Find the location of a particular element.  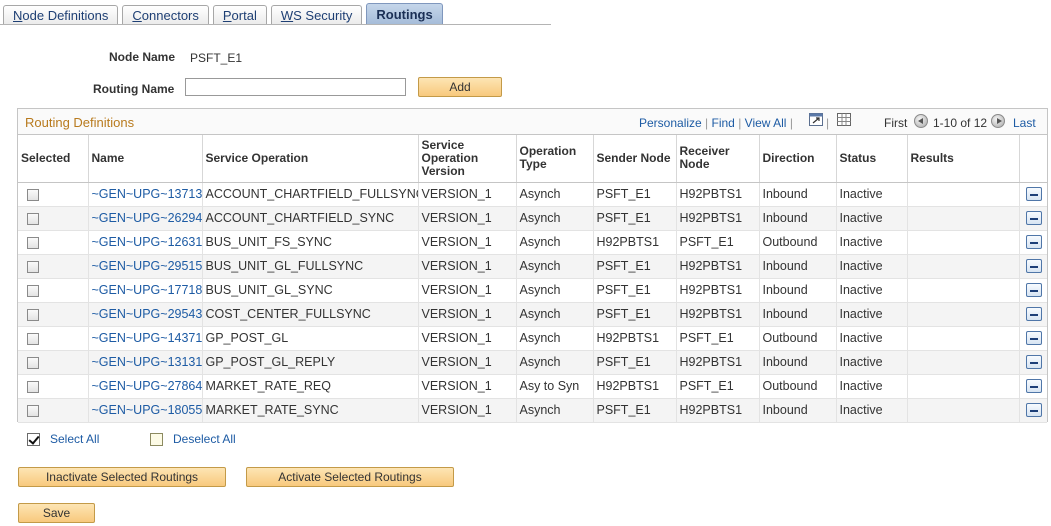

select-all-control: Select All is located at coordinates (63, 439).